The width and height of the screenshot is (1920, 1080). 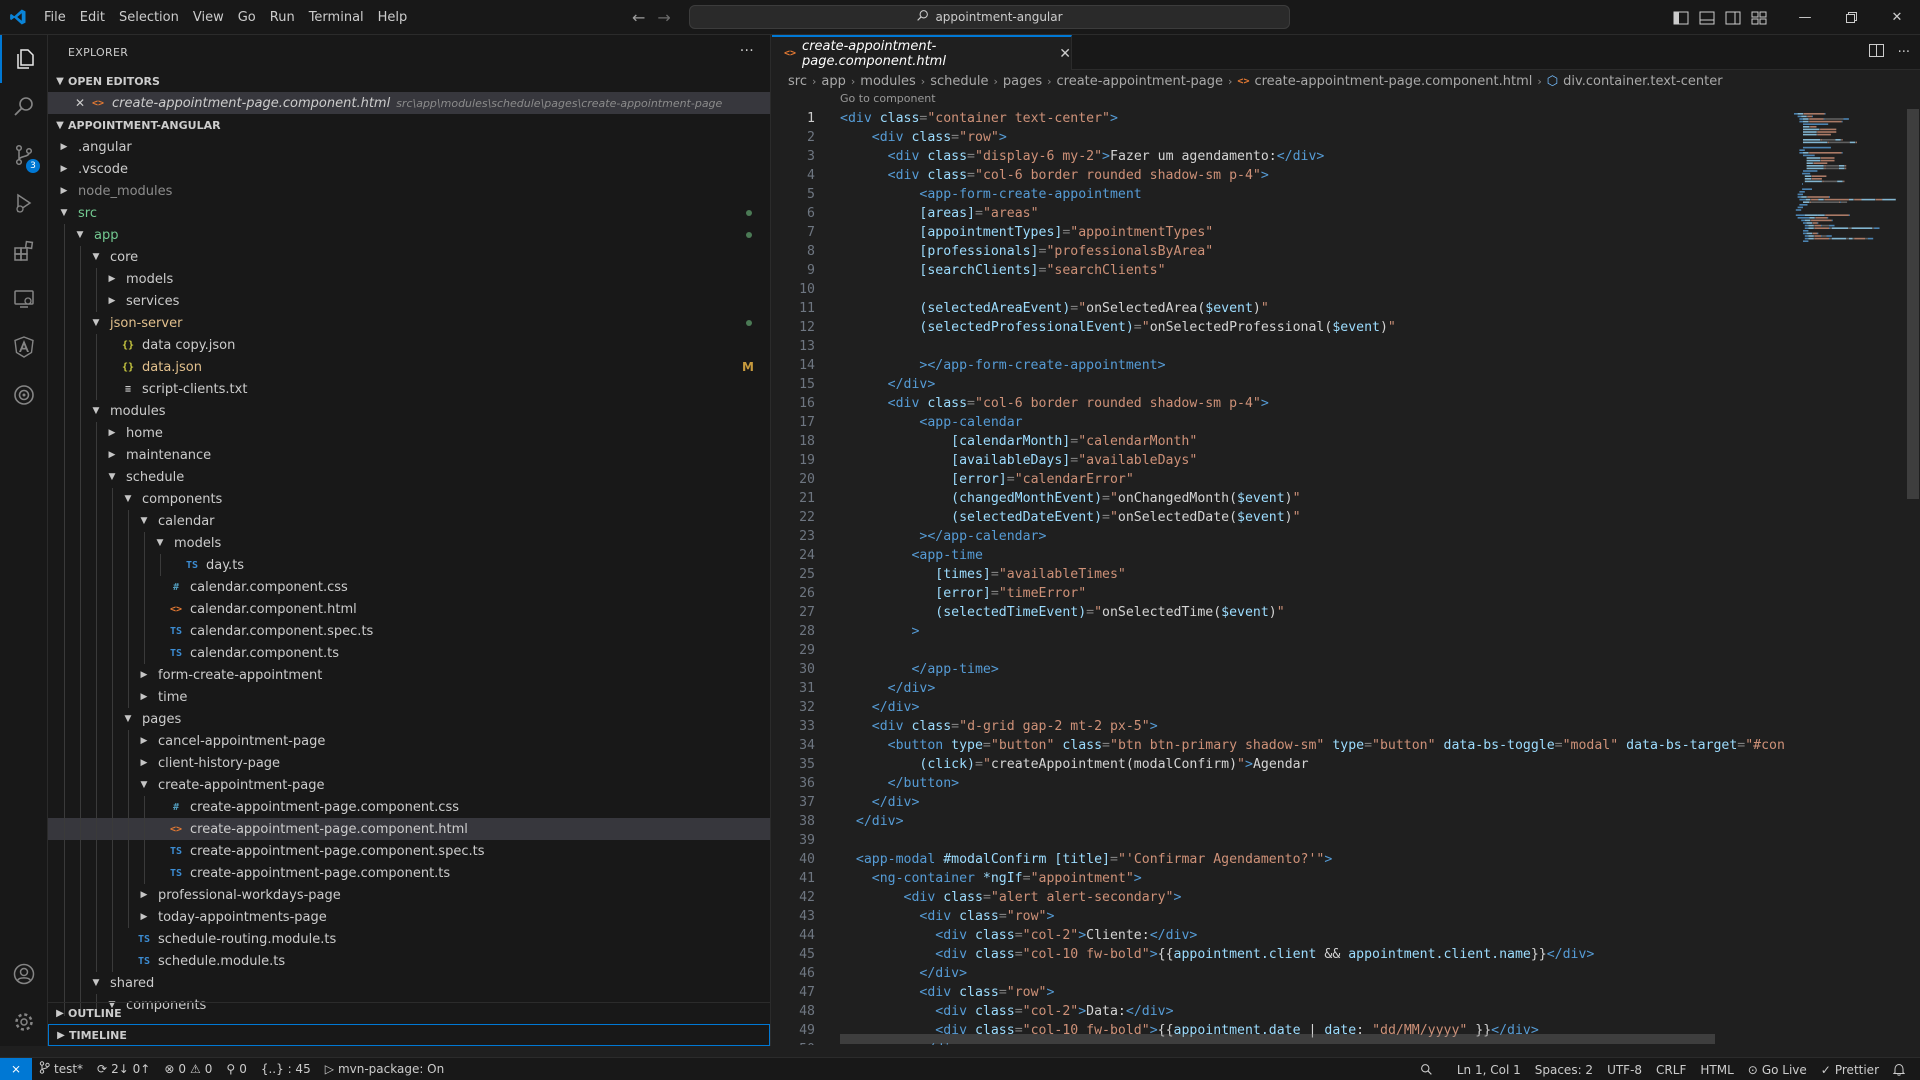 What do you see at coordinates (409, 213) in the screenshot?
I see `tree-folder: ▼ src` at bounding box center [409, 213].